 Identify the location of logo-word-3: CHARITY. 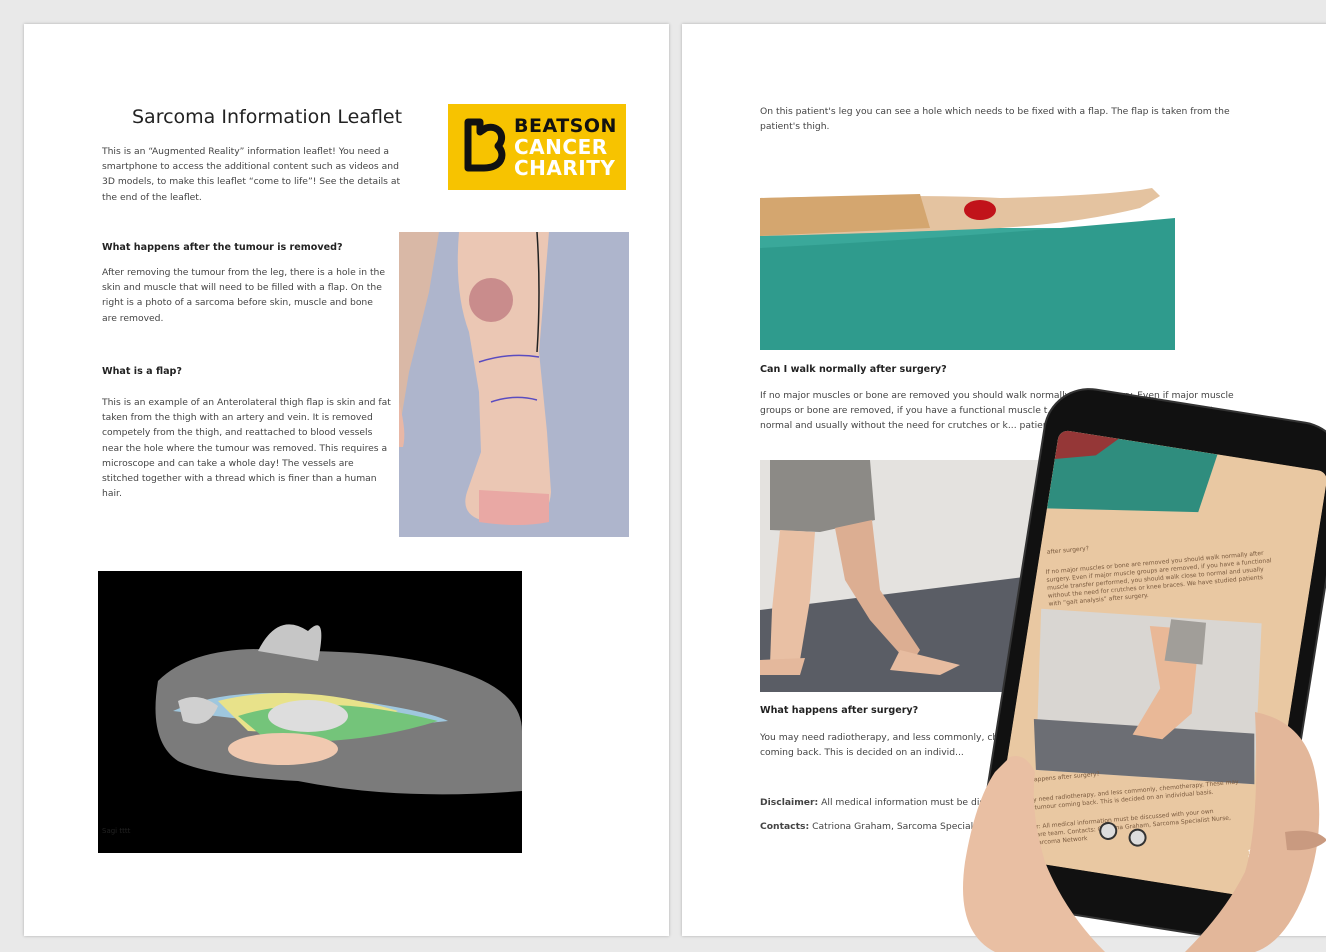
(565, 168).